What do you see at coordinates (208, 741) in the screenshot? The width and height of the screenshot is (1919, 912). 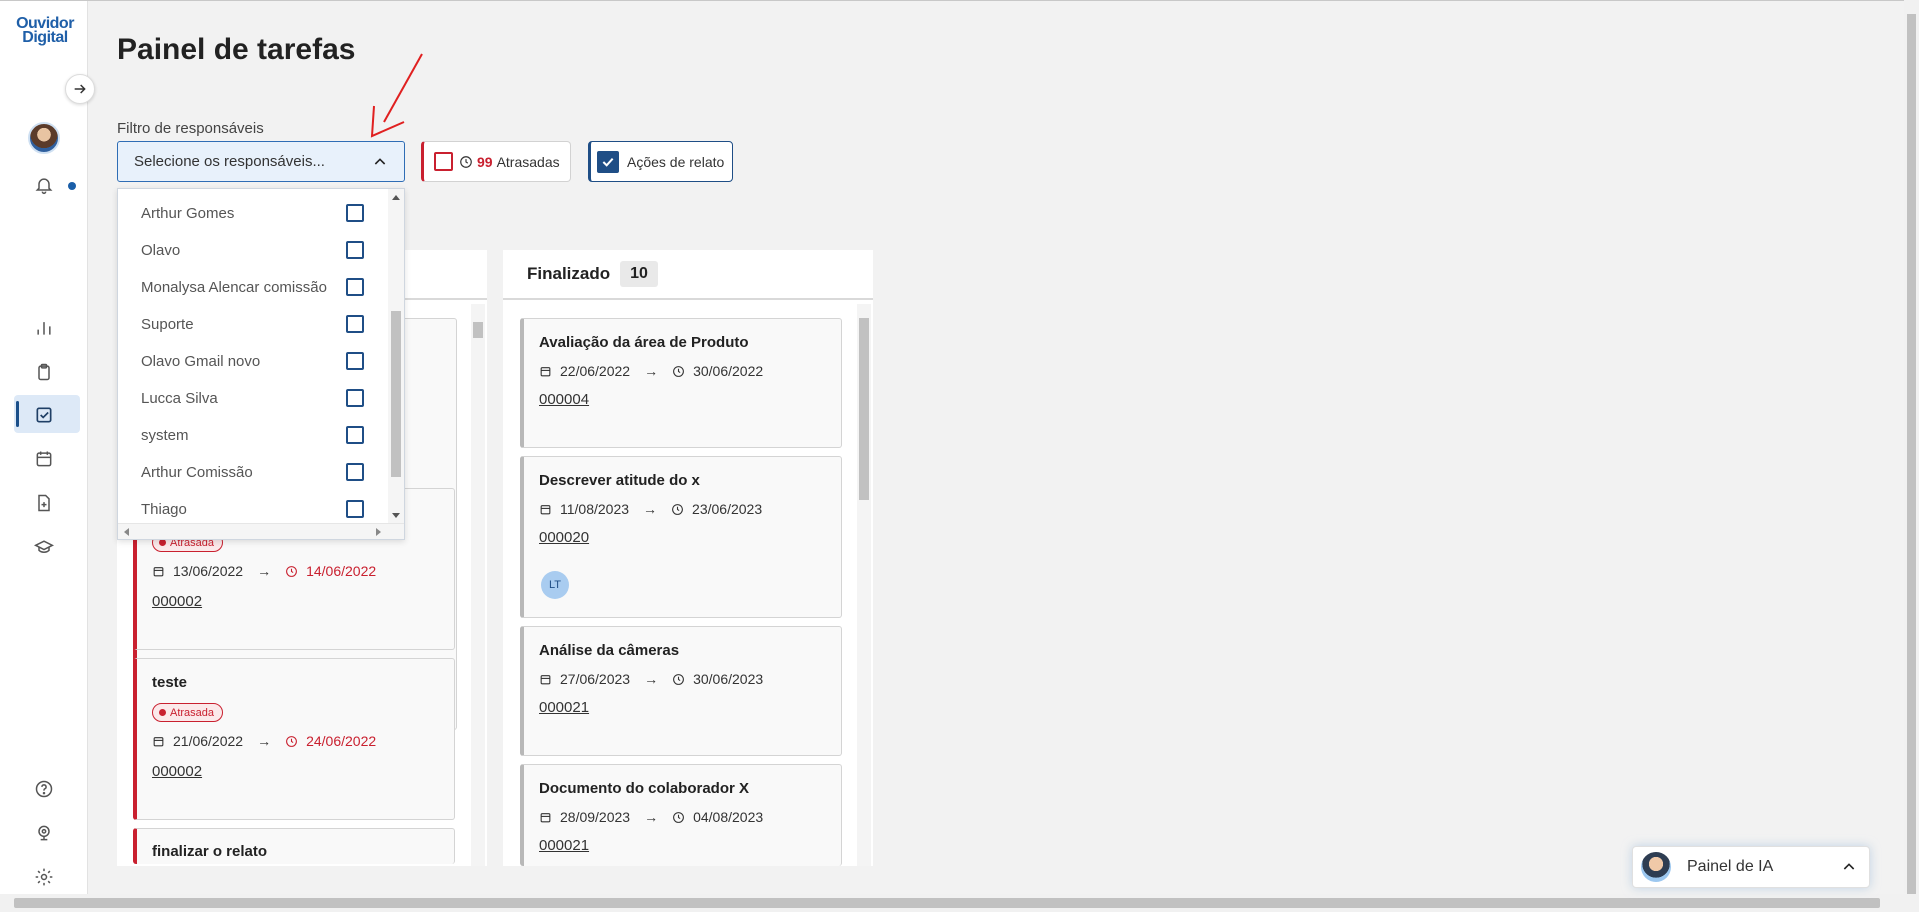 I see `start-date: 21/06/2022` at bounding box center [208, 741].